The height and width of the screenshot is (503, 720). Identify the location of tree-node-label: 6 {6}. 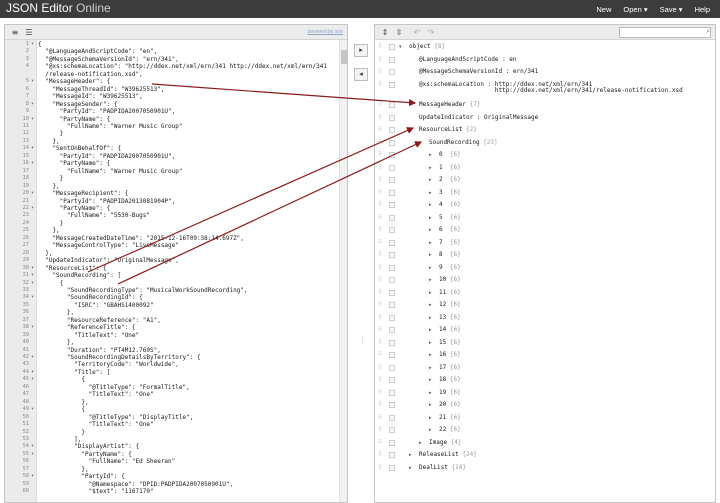
(450, 230).